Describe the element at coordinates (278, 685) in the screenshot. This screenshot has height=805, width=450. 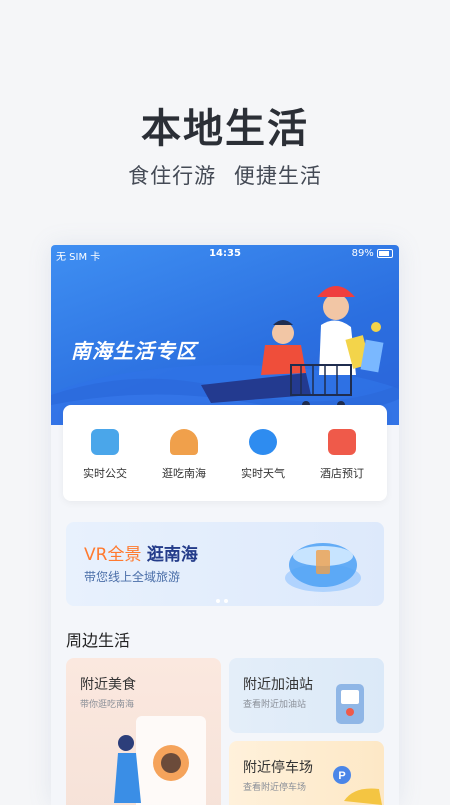
I see `gas-card-title: 附近加油站` at that location.